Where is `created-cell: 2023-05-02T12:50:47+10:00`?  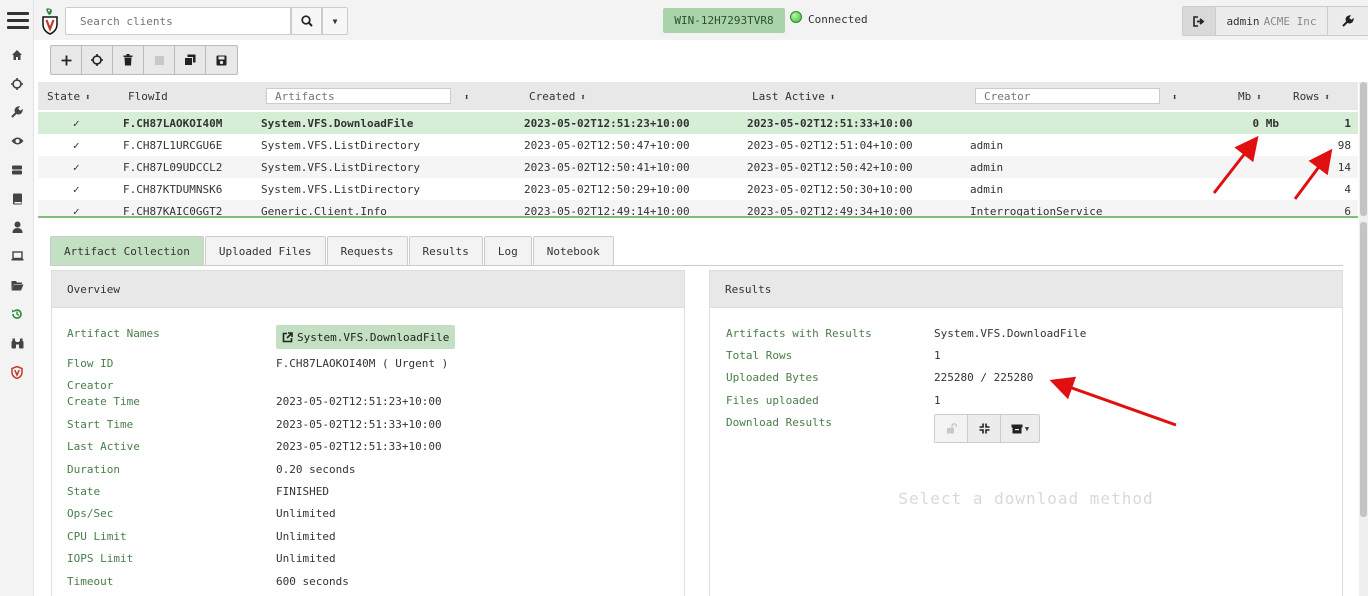 created-cell: 2023-05-02T12:50:47+10:00 is located at coordinates (607, 145).